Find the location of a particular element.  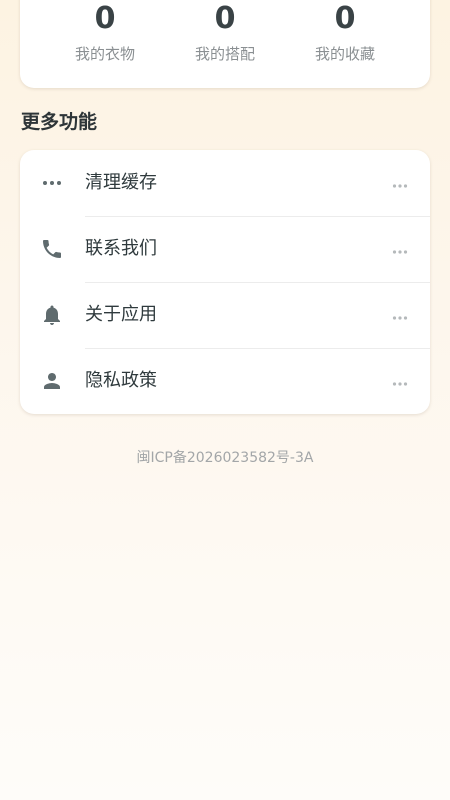

menu-item-contact-us: 联系我们 is located at coordinates (225, 249).